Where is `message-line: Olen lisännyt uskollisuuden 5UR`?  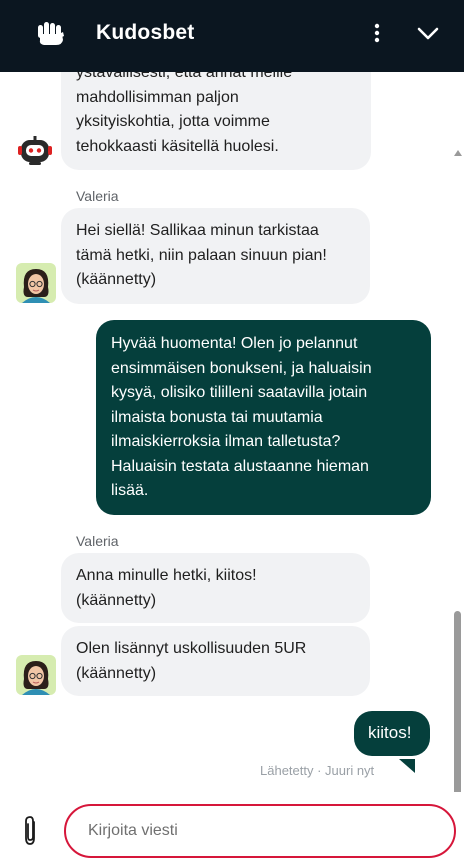
message-line: Olen lisännyt uskollisuuden 5UR is located at coordinates (191, 648).